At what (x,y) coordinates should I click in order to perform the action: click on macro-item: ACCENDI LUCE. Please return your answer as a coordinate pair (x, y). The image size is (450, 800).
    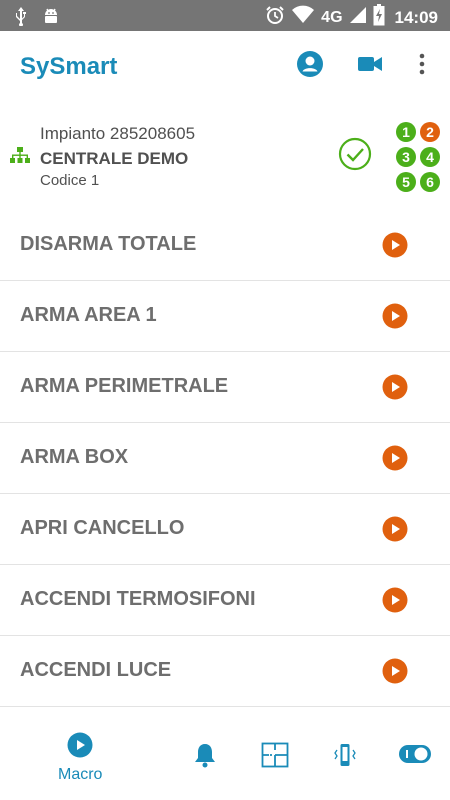
    Looking at the image, I should click on (225, 671).